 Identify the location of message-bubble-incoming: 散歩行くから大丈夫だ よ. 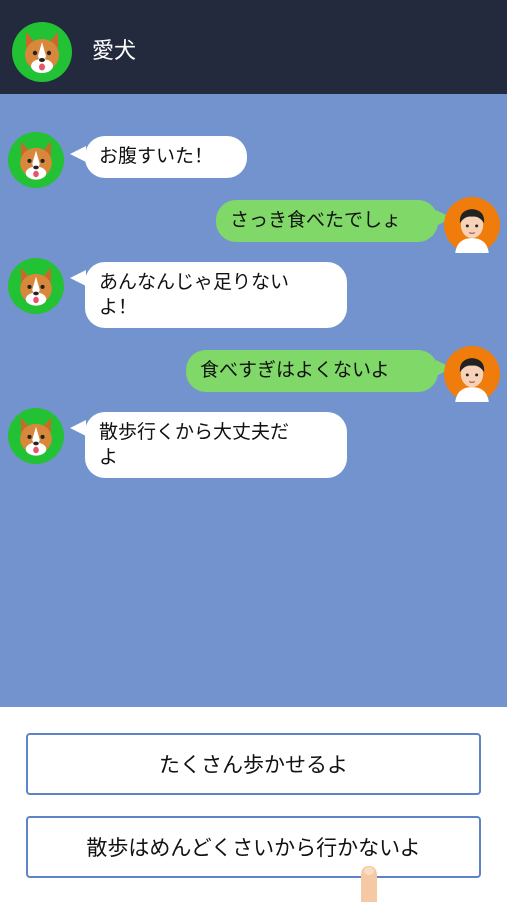
(216, 445).